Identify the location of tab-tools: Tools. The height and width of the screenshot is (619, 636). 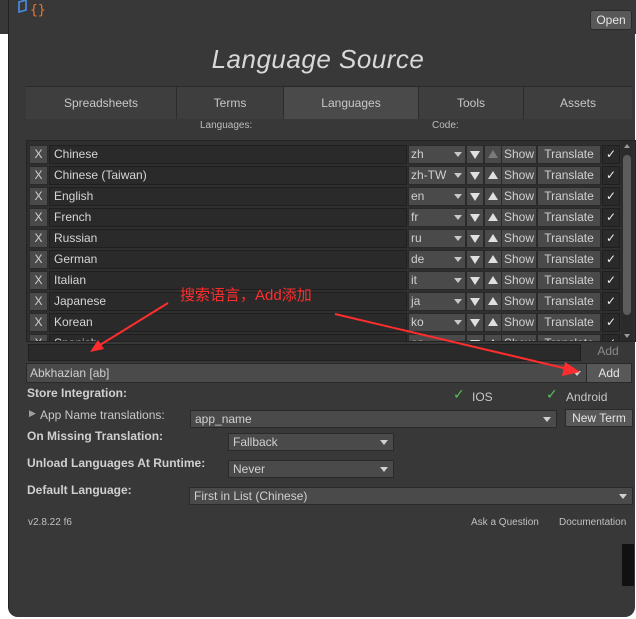
(471, 103).